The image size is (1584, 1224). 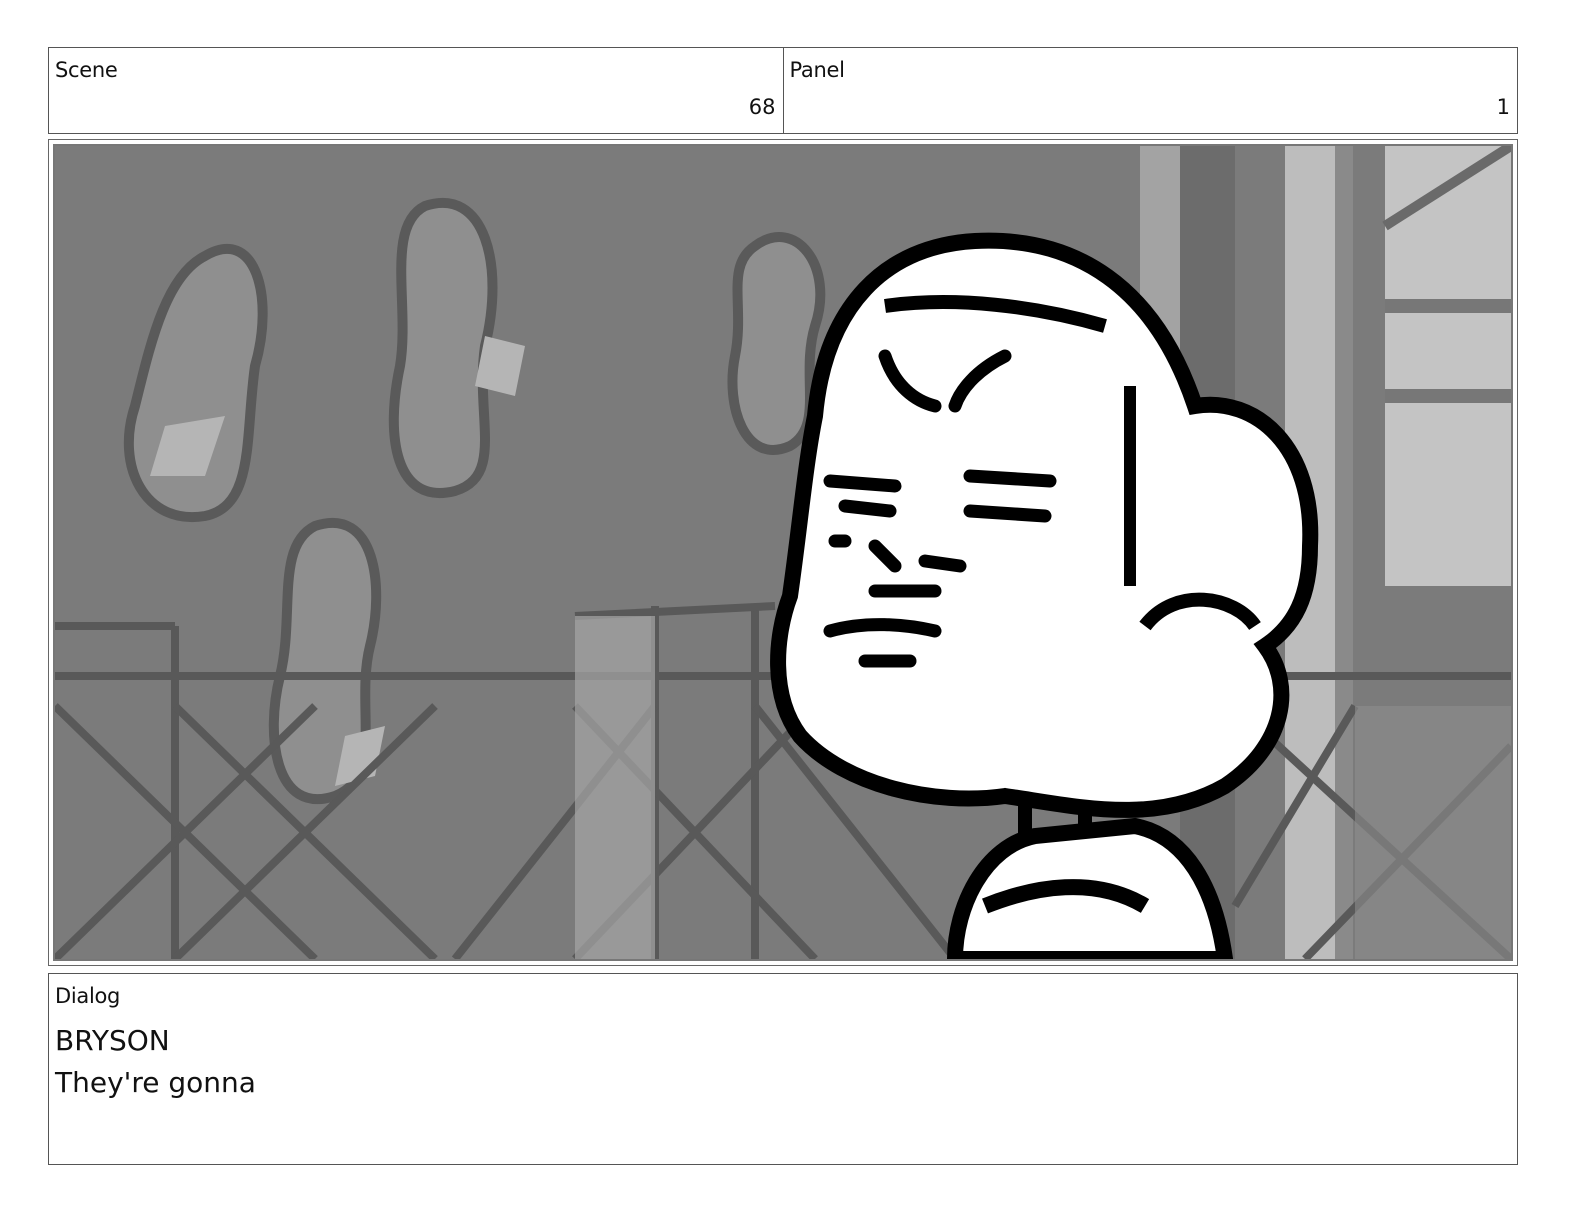 I want to click on panel-number: 1, so click(x=1503, y=107).